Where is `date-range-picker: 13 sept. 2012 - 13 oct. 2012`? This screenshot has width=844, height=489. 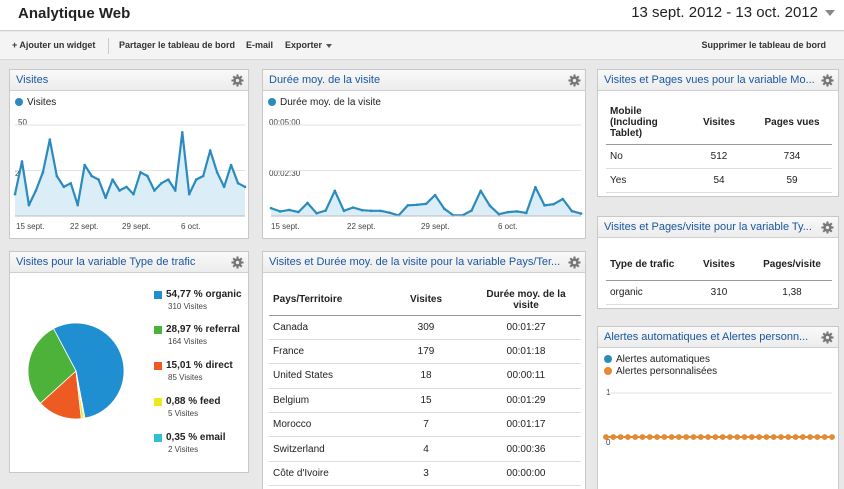
date-range-picker: 13 sept. 2012 - 13 oct. 2012 is located at coordinates (724, 12).